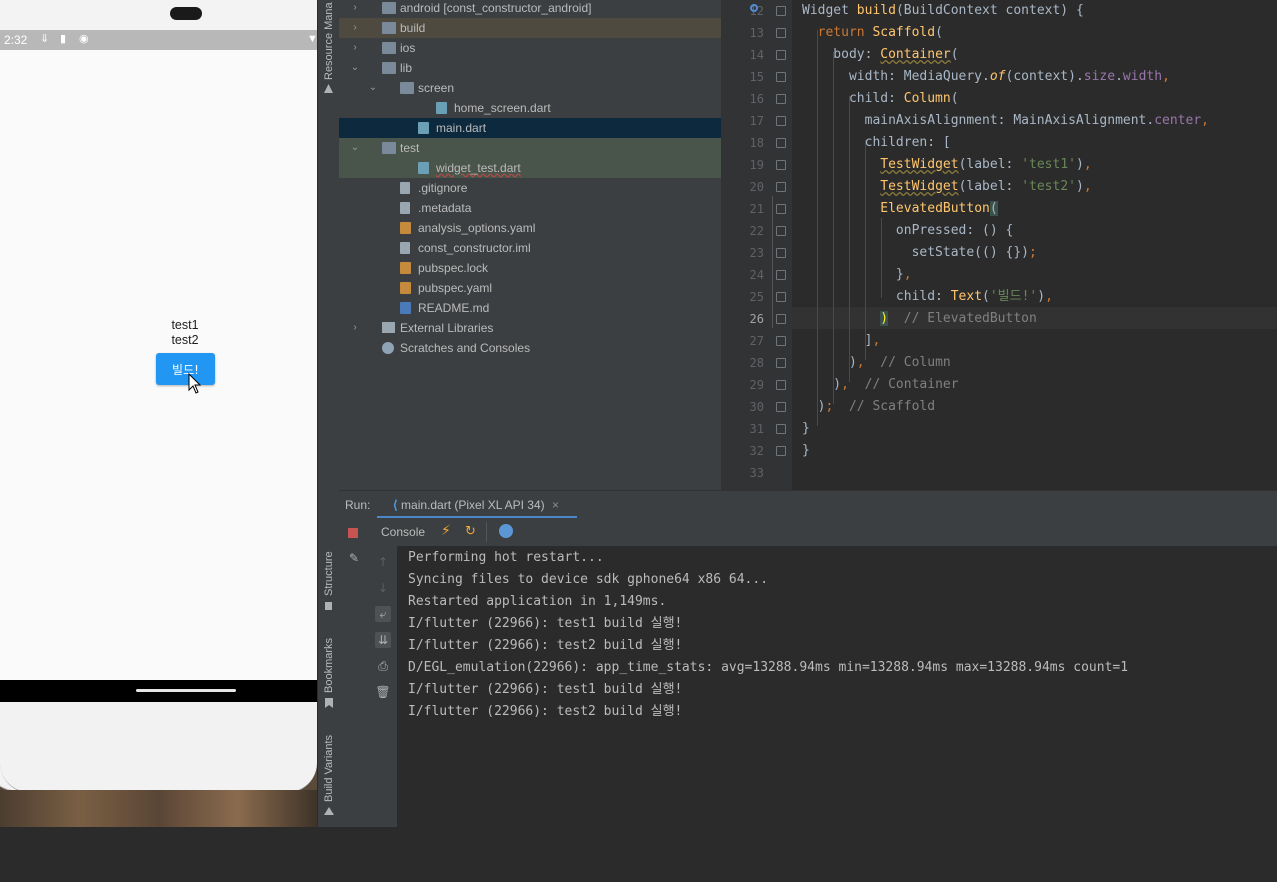  What do you see at coordinates (353, 533) in the screenshot?
I see `stop-icon` at bounding box center [353, 533].